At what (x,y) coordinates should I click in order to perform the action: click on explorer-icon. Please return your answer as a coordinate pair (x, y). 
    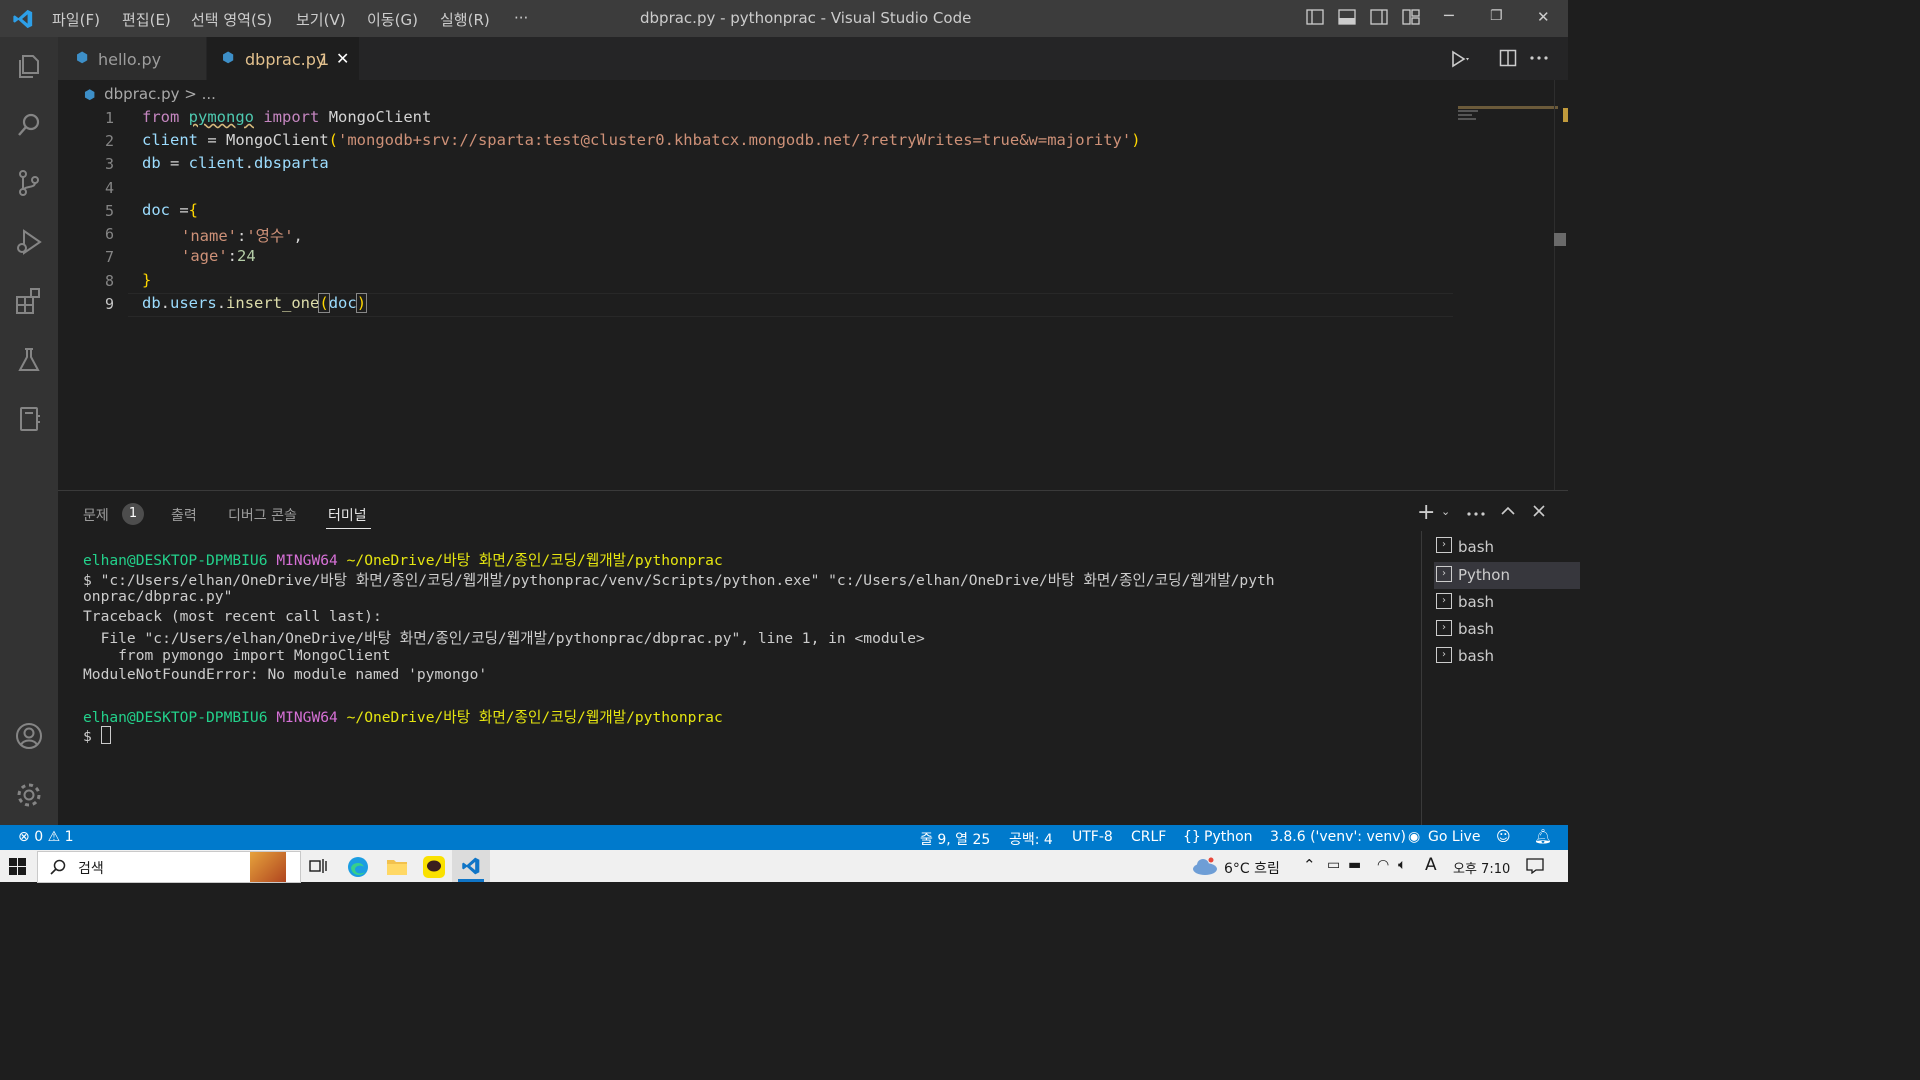
    Looking at the image, I should click on (29, 66).